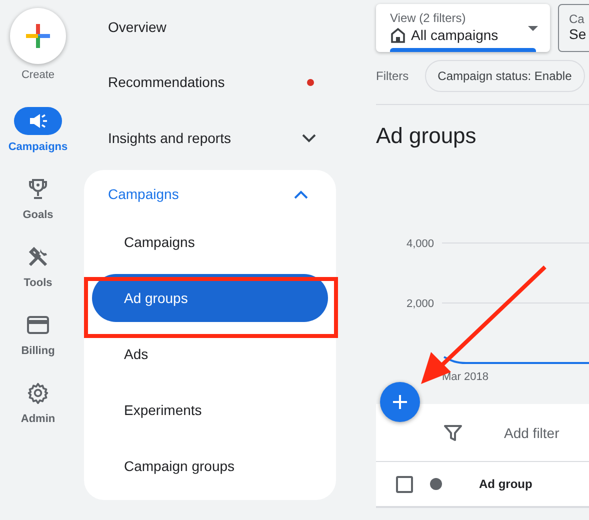 This screenshot has height=520, width=589. I want to click on tools-icon, so click(38, 257).